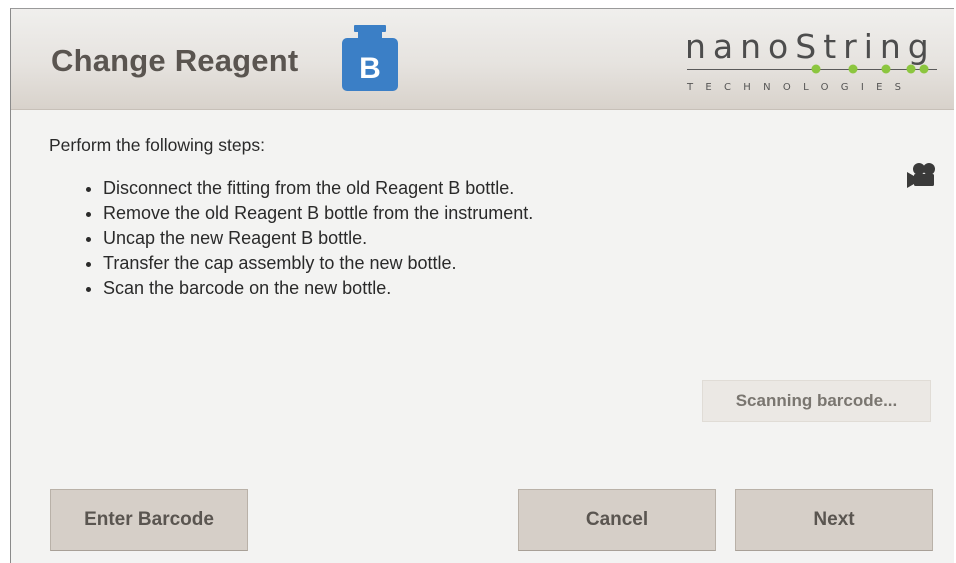 This screenshot has height=563, width=956. I want to click on bottle-letter: B, so click(370, 68).